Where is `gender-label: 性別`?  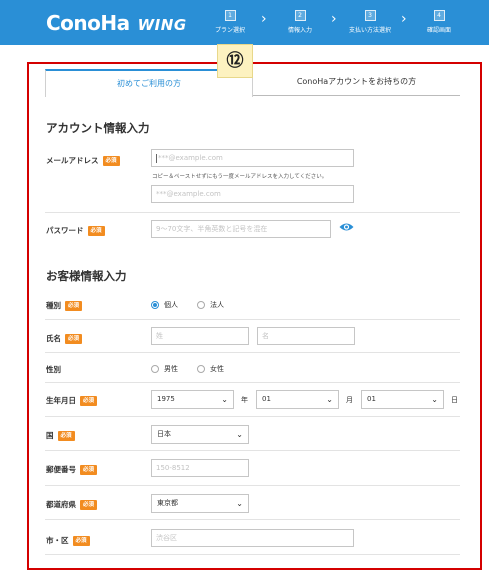
gender-label: 性別 is located at coordinates (53, 369).